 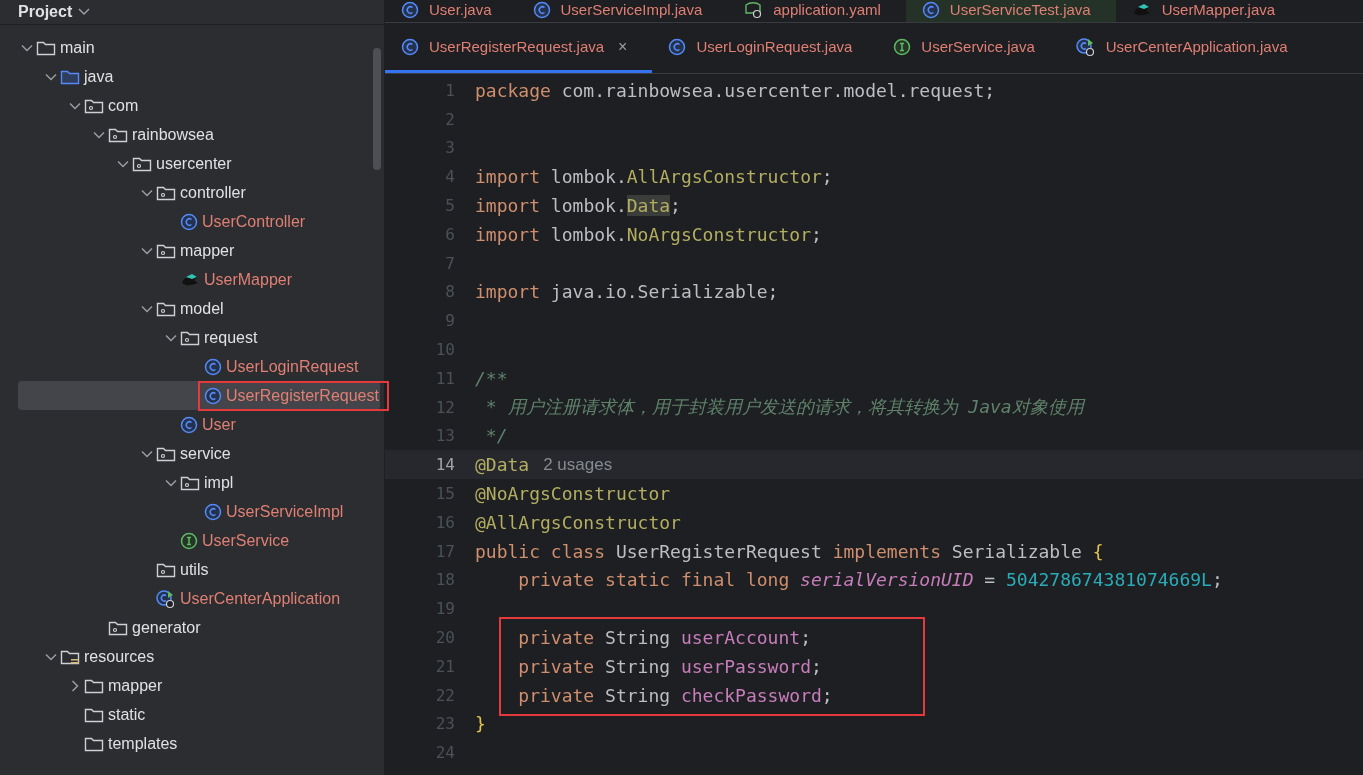 I want to click on tree-item-label: UserServiceImpl, so click(x=285, y=511).